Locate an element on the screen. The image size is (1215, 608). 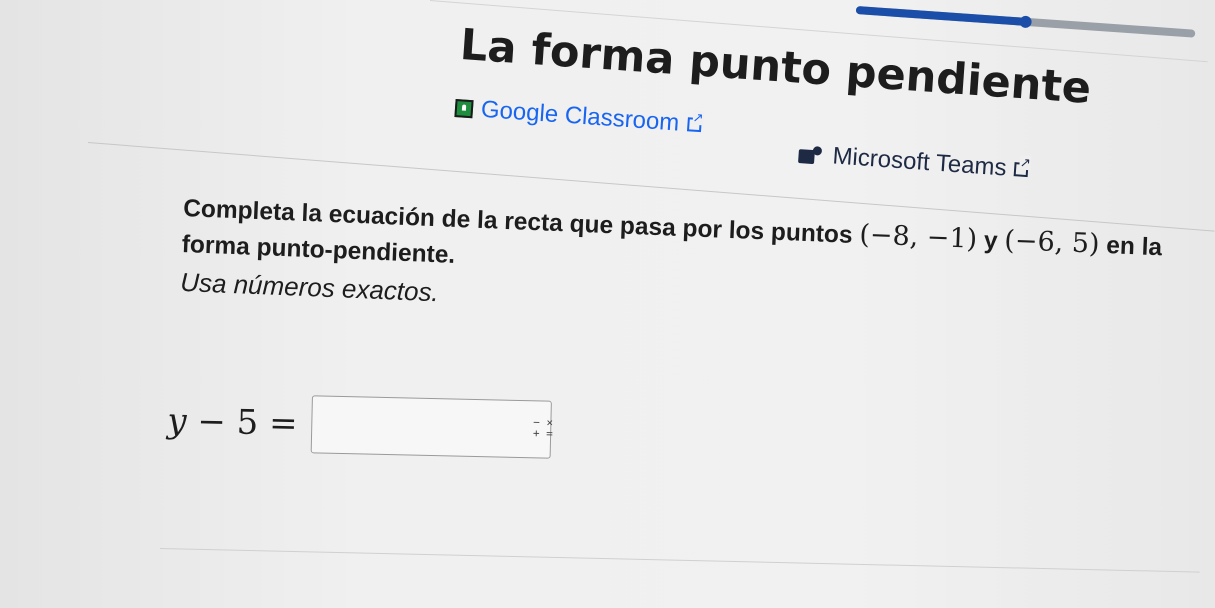
equation-lhs: y − 5 = is located at coordinates (232, 422).